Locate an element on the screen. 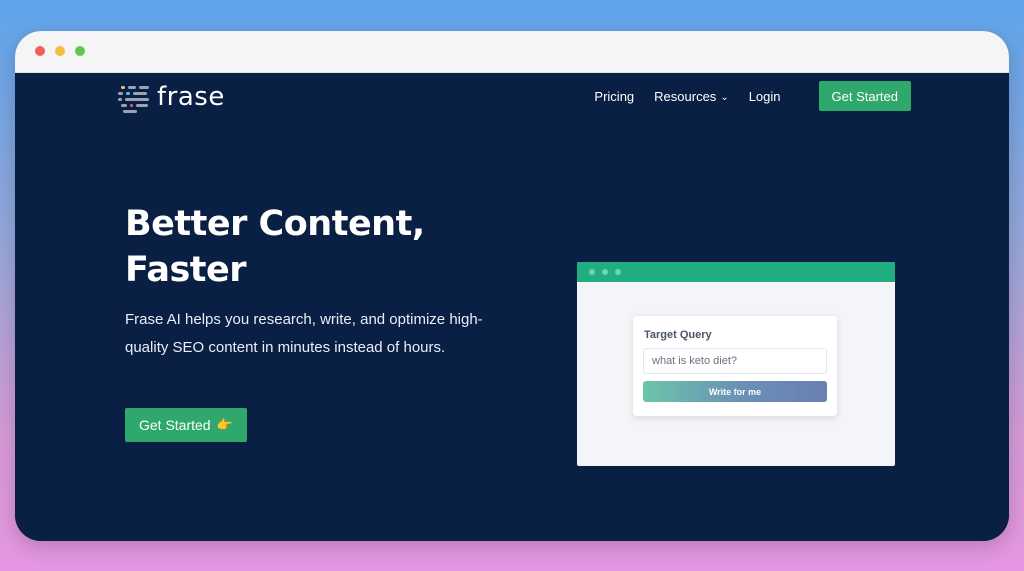 The image size is (1024, 571). top-nav: Pricing Resources ⌄ Login Get Started is located at coordinates (752, 96).